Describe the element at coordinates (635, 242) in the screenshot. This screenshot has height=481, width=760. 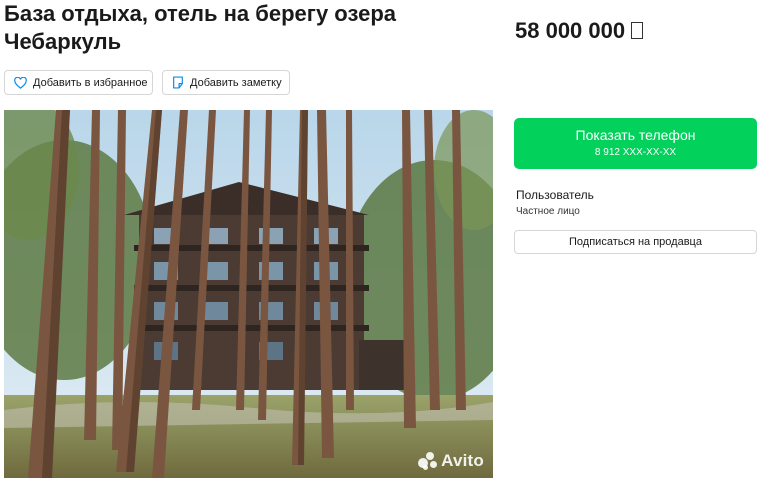
I see `subscribe-seller-button: Подписаться на продавца` at that location.